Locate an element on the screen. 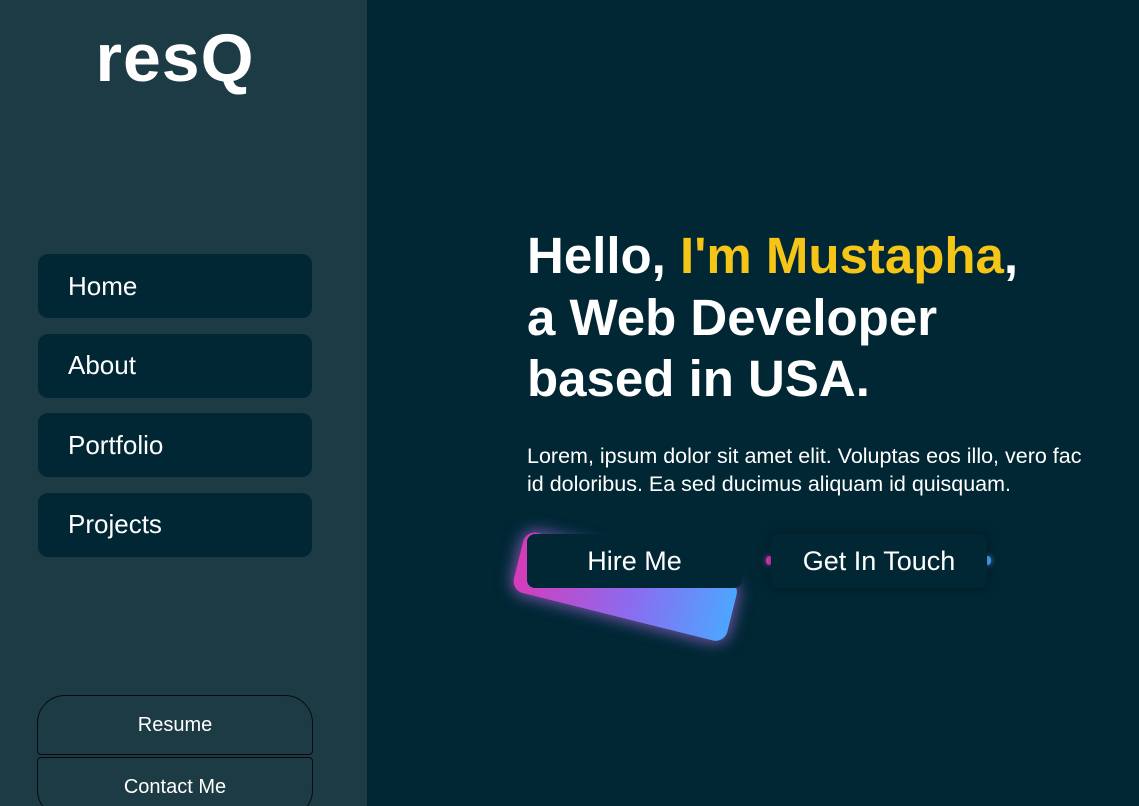 The width and height of the screenshot is (1139, 806). sidebar-nav: Home About Portfolio Projects is located at coordinates (175, 413).